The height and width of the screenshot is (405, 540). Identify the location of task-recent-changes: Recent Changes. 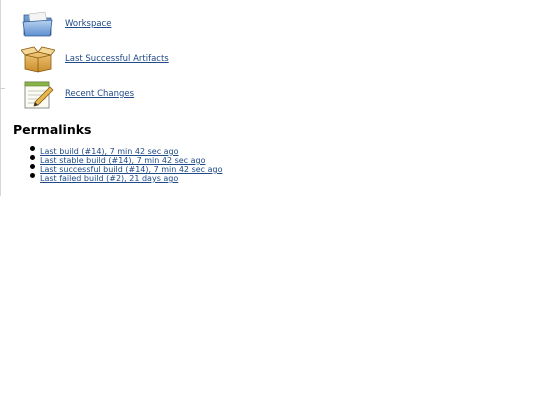
(77, 93).